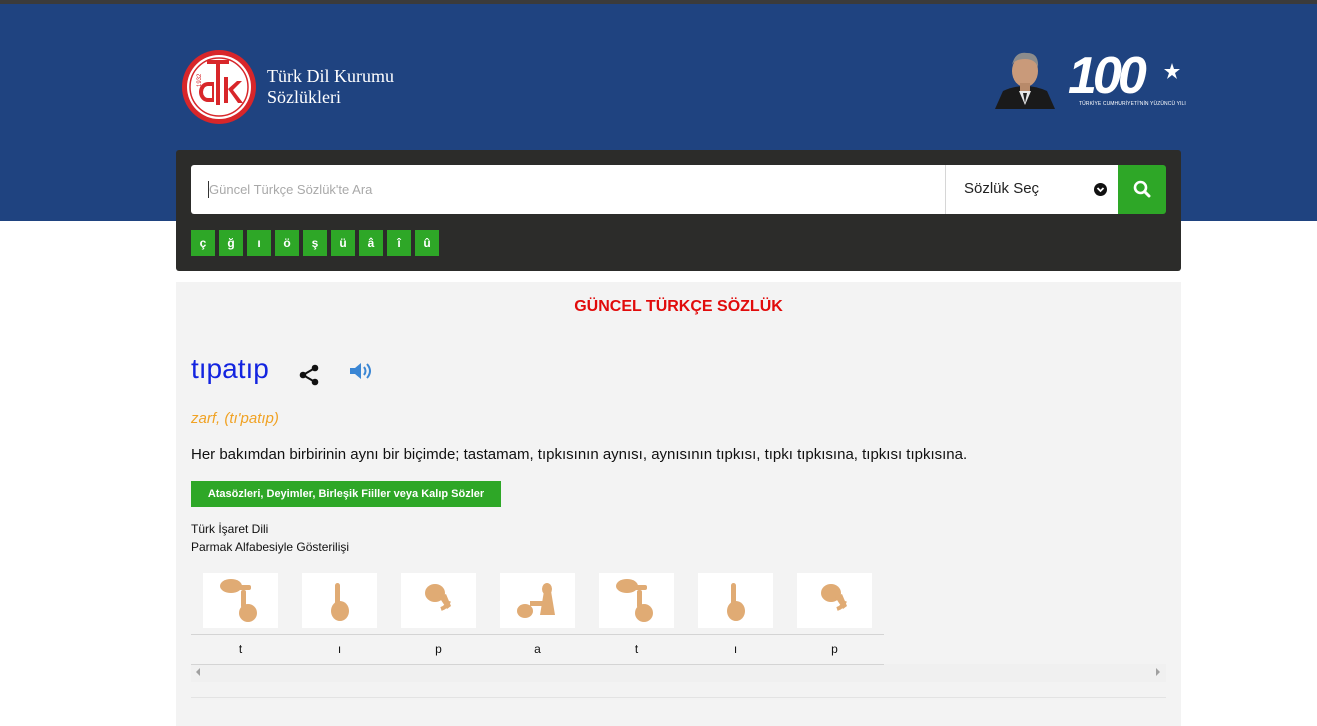 This screenshot has height=726, width=1317. I want to click on search-icon, so click(1142, 189).